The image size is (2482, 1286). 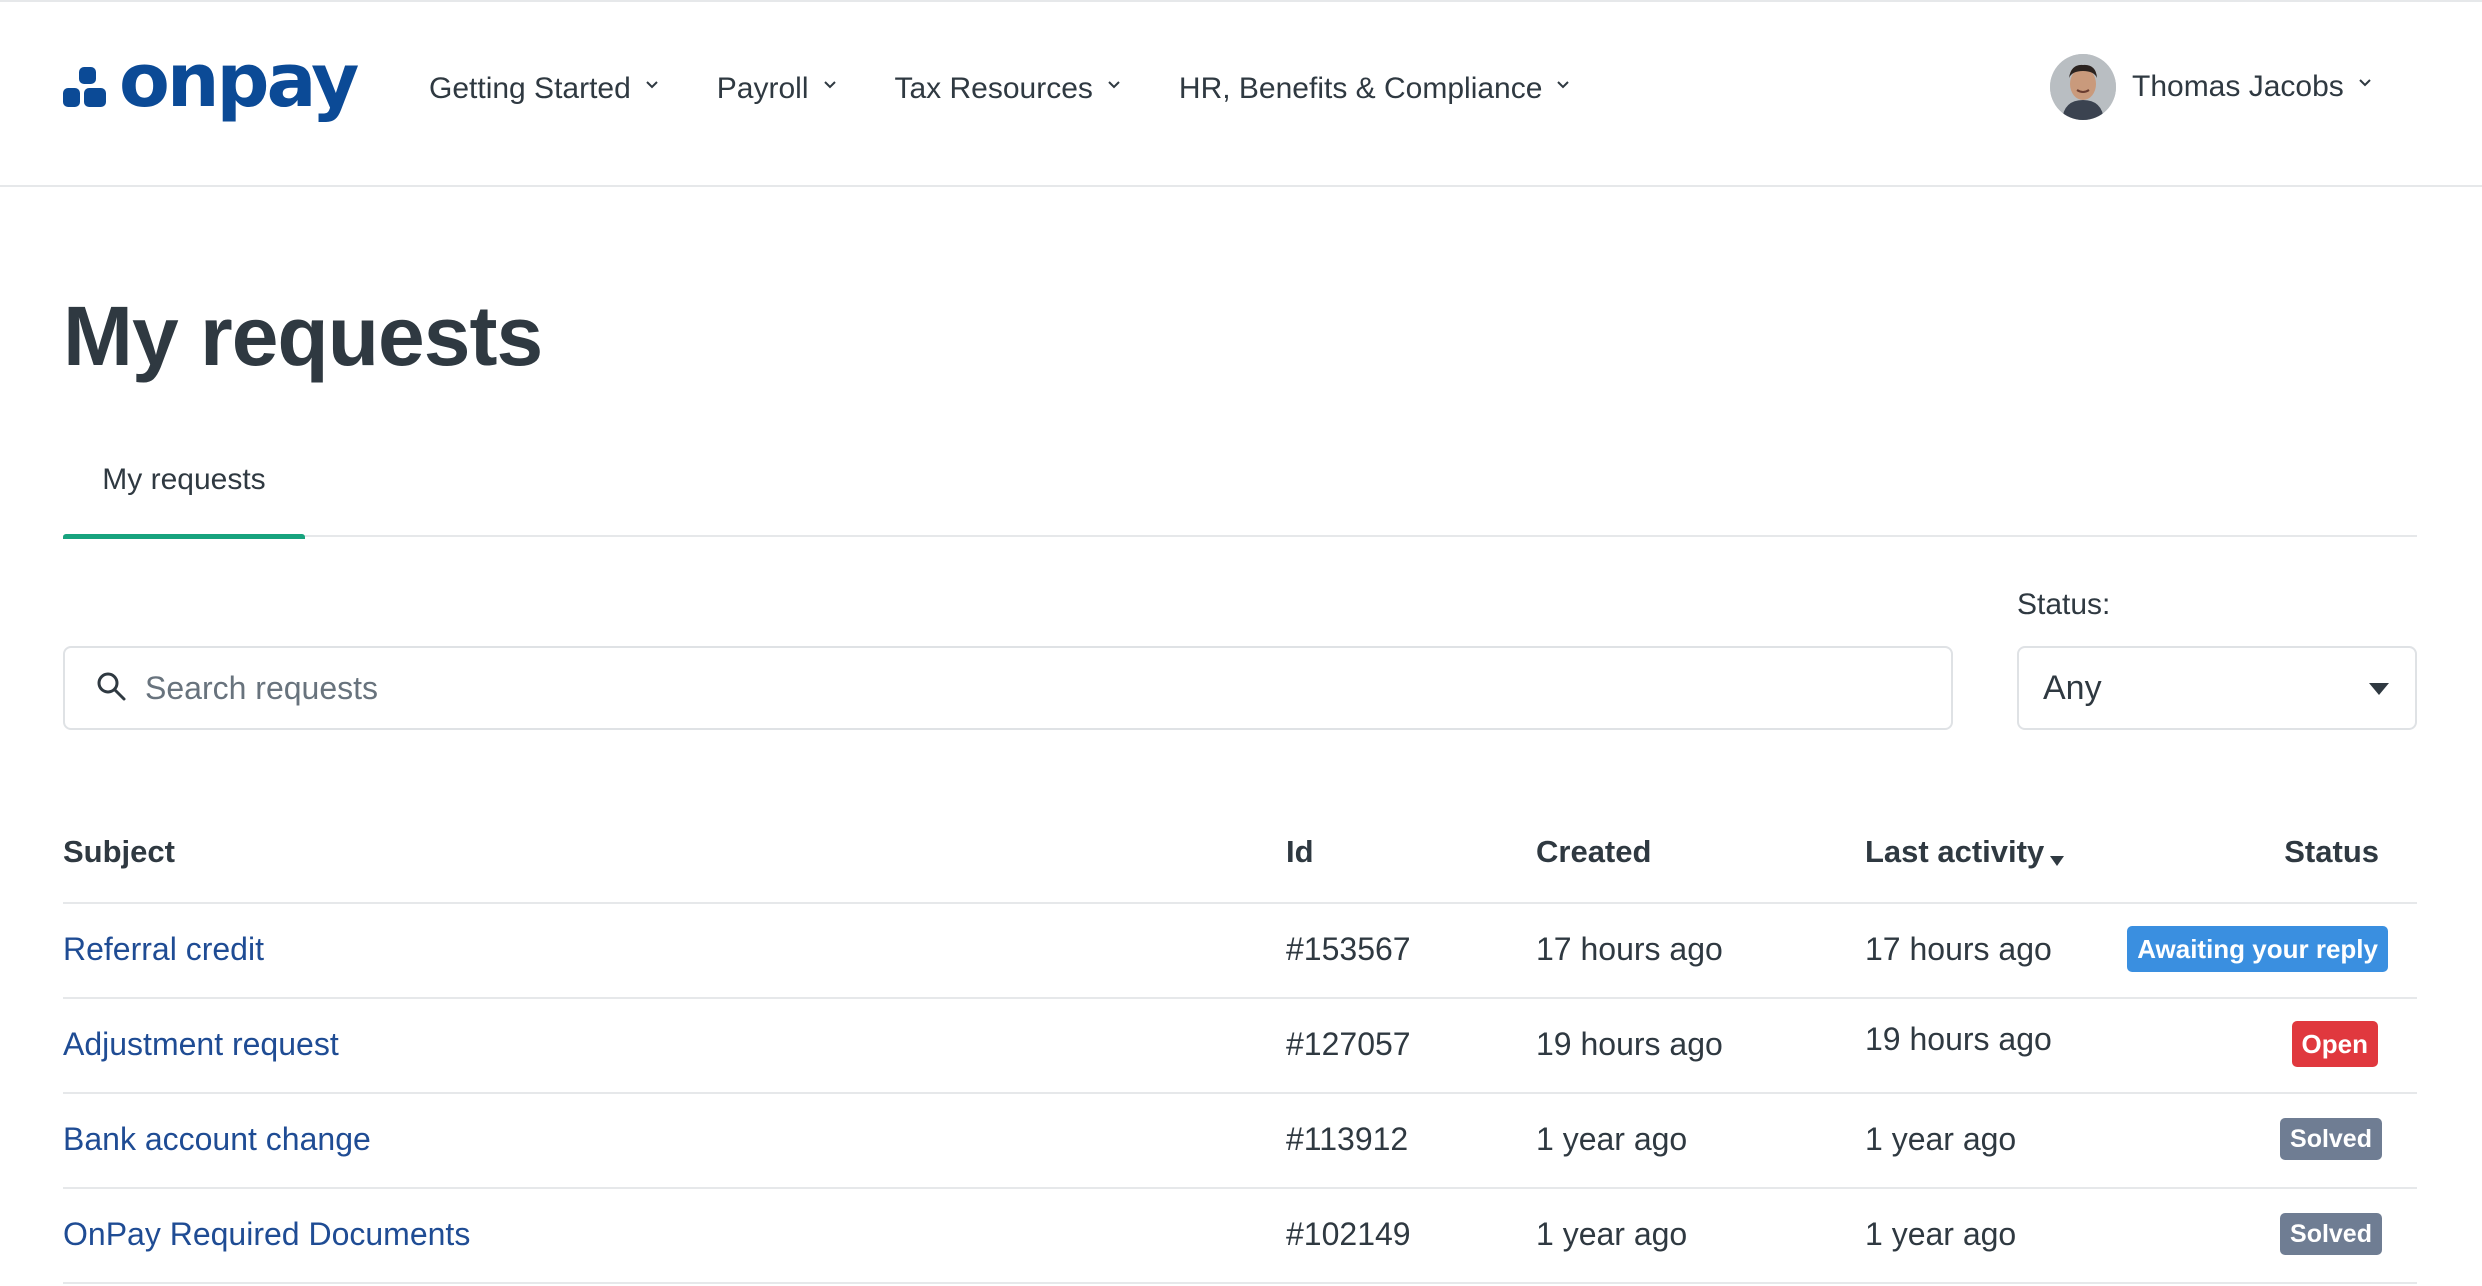 I want to click on nav-label: Getting Started, so click(x=530, y=88).